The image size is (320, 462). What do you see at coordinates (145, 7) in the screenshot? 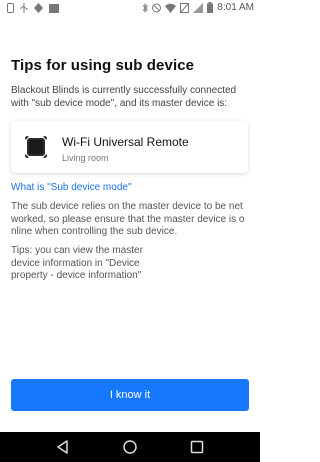
I see `bluetooth-icon` at bounding box center [145, 7].